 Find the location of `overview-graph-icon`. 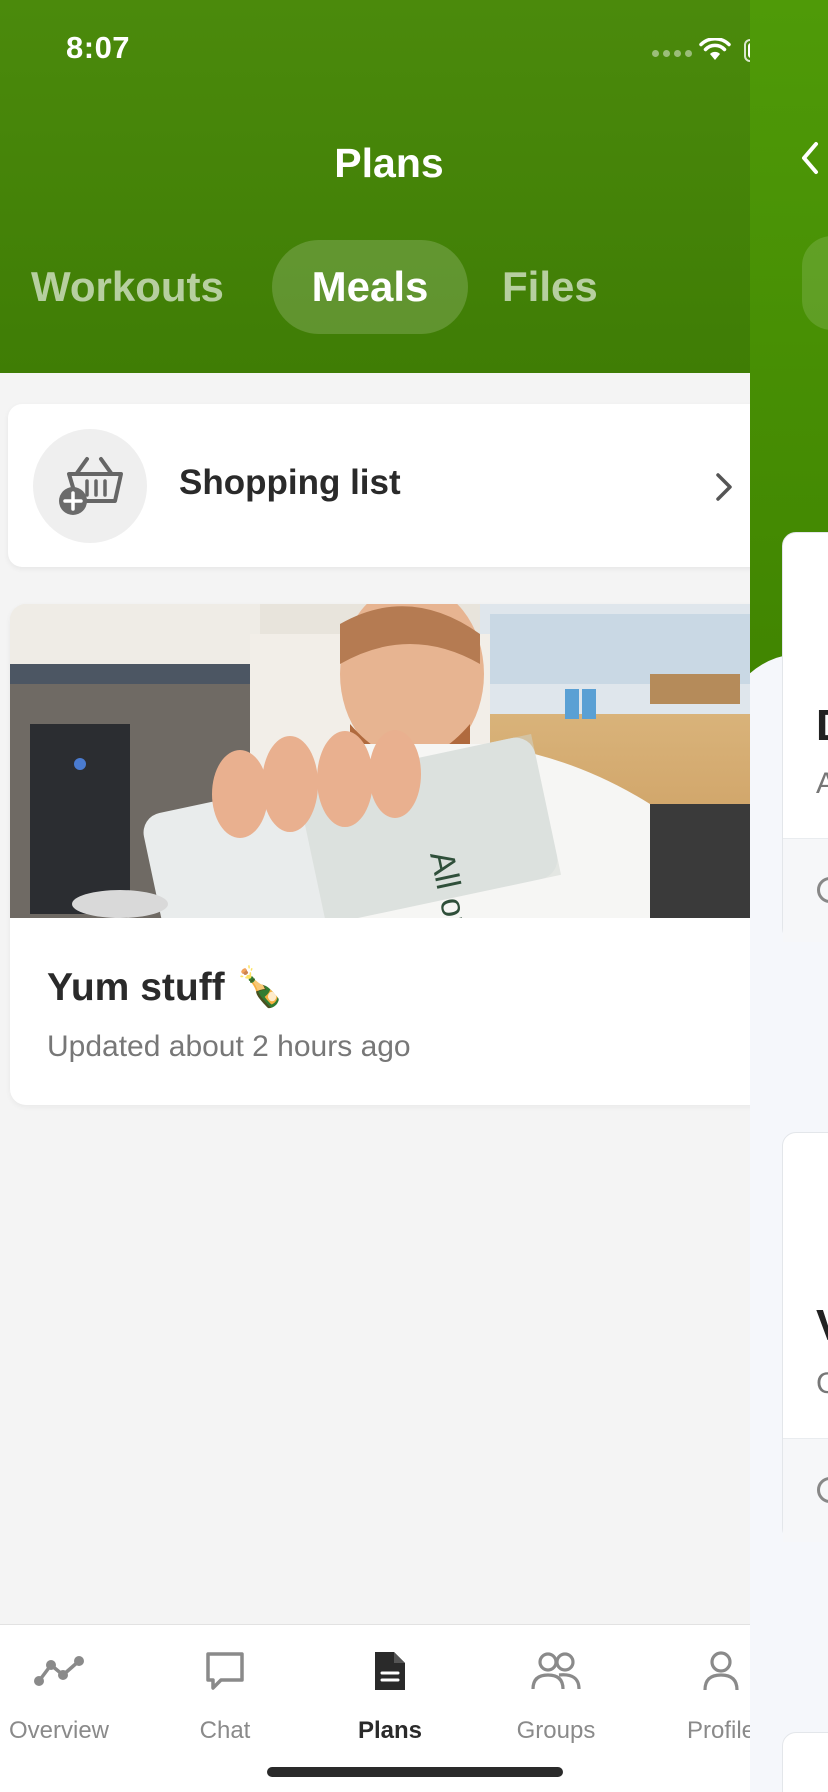

overview-graph-icon is located at coordinates (59, 1671).